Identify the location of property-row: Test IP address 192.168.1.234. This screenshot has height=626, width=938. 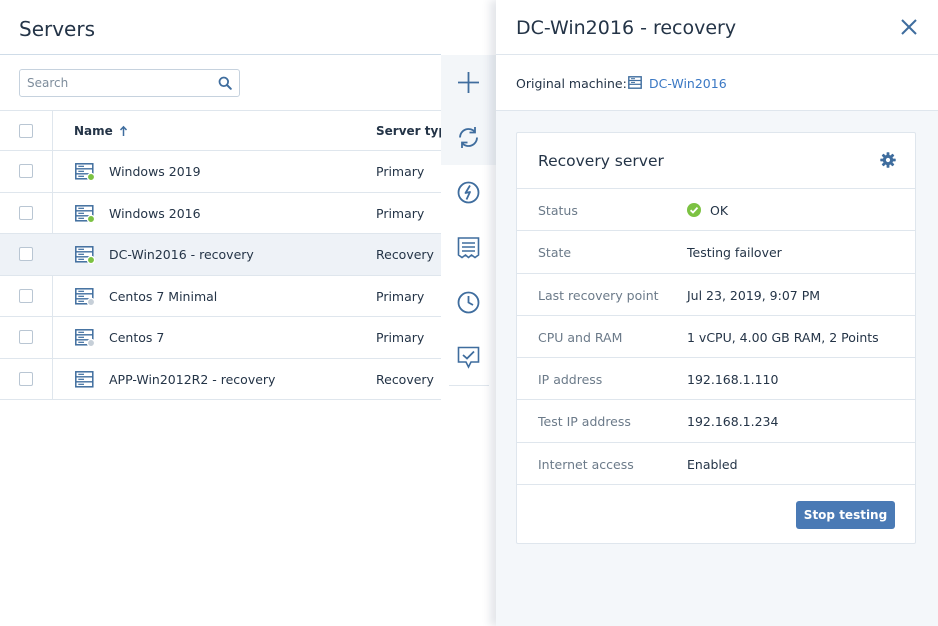
(716, 421).